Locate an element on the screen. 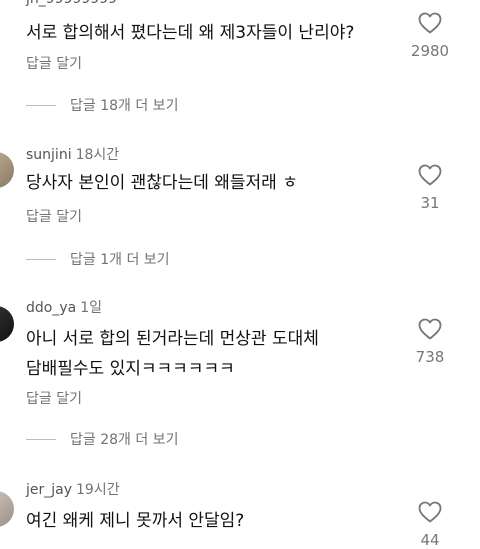 Image resolution: width=480 pixels, height=549 pixels. like-button: 44 is located at coordinates (430, 525).